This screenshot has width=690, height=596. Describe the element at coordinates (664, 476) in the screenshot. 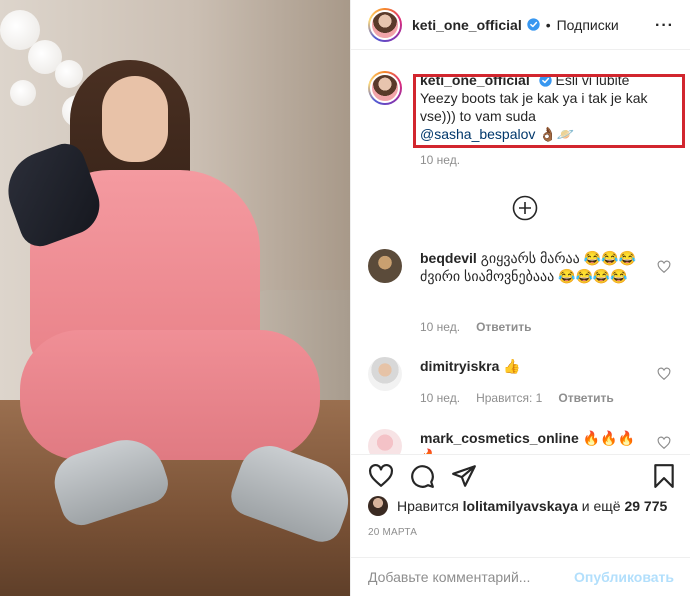

I see `bookmark-icon` at that location.